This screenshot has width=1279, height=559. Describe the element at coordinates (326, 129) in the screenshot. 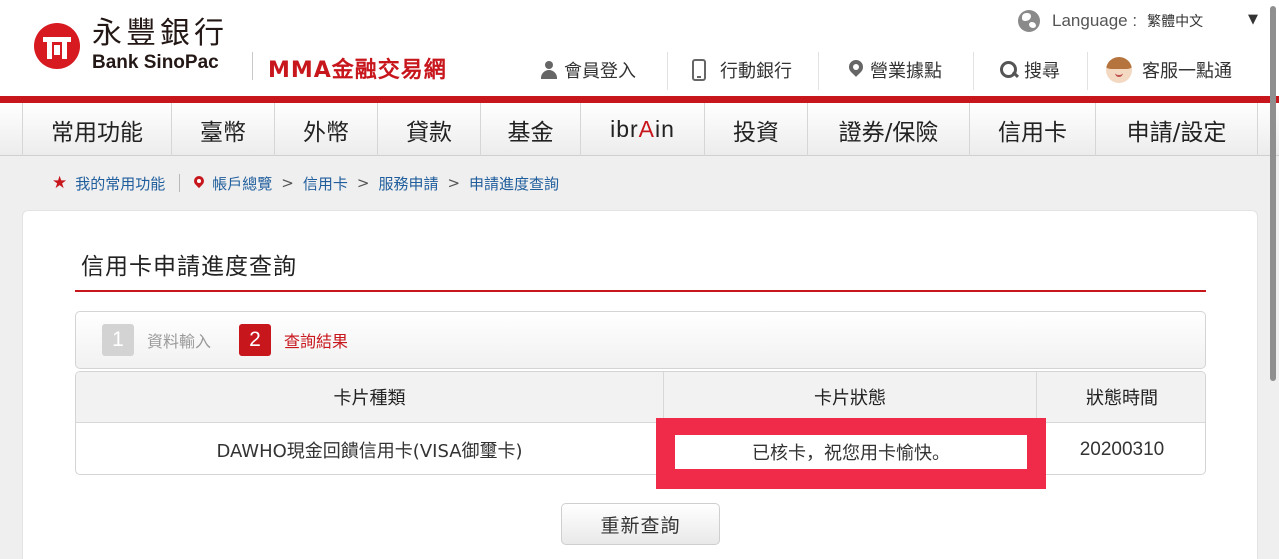

I see `nav-item-foreign-currency: 外幣` at that location.